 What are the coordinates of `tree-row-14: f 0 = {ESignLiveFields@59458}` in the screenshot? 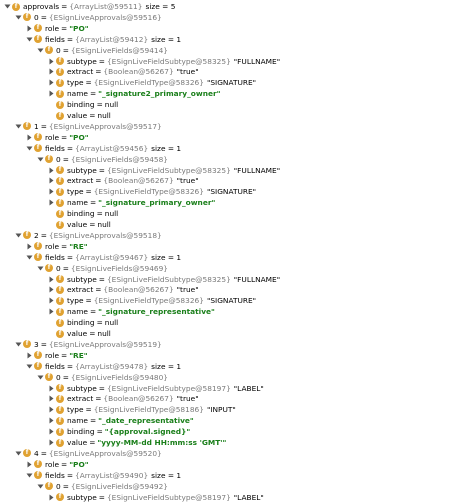 It's located at (237, 159).